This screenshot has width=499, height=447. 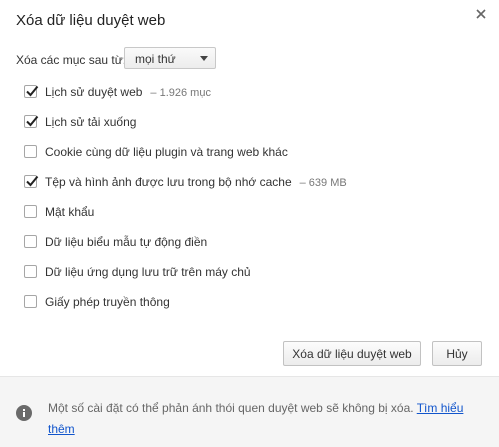 I want to click on option-label: Dữ liệu biểu mẫu tự động điền, so click(x=126, y=242).